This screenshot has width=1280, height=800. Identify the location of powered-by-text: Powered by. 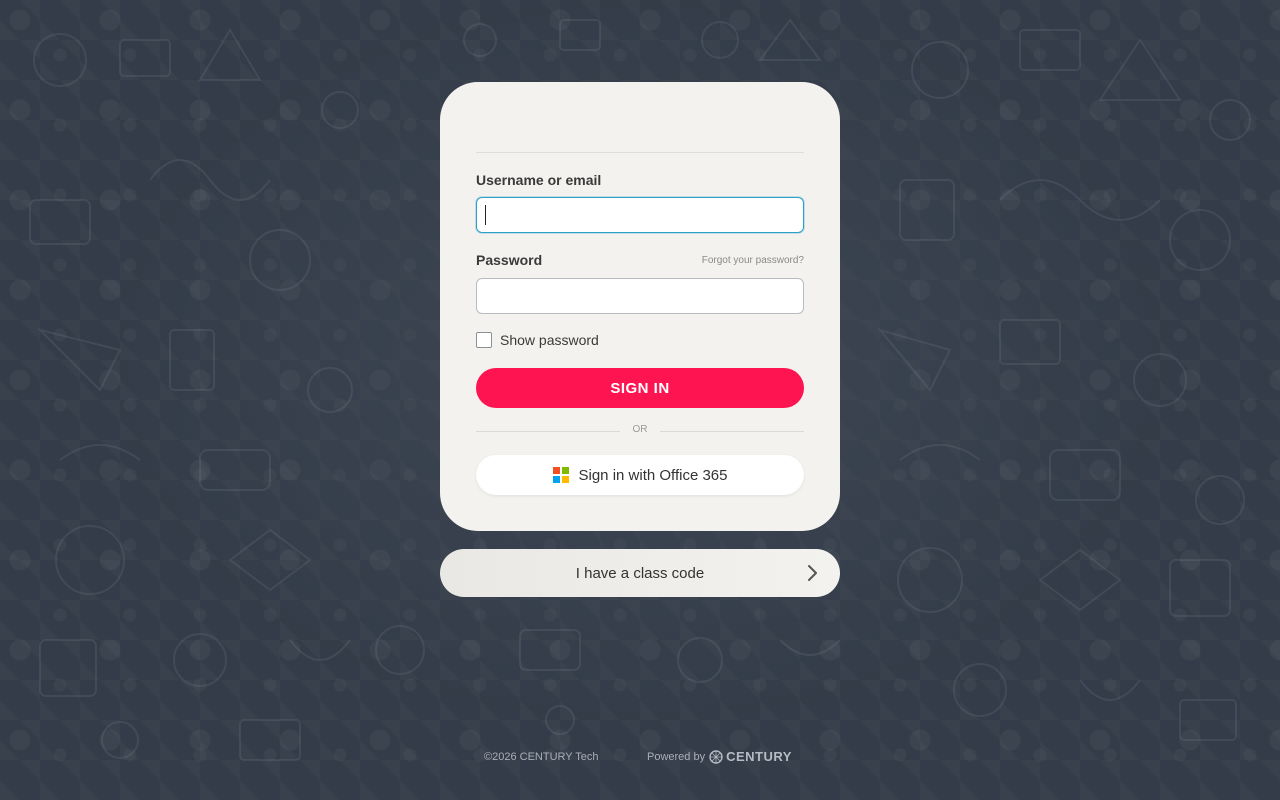
(676, 756).